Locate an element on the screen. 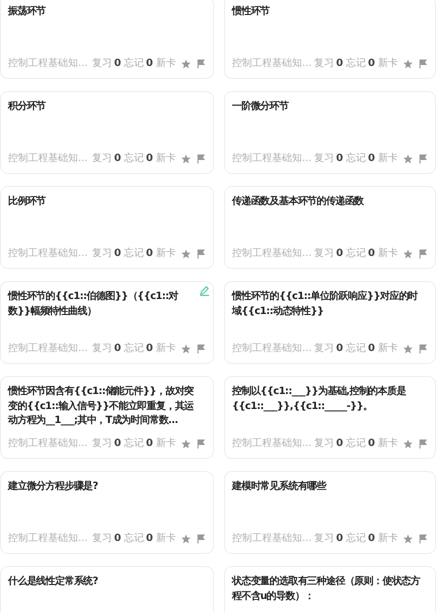 The width and height of the screenshot is (437, 612). card-title: 一阶微分环节 is located at coordinates (261, 107).